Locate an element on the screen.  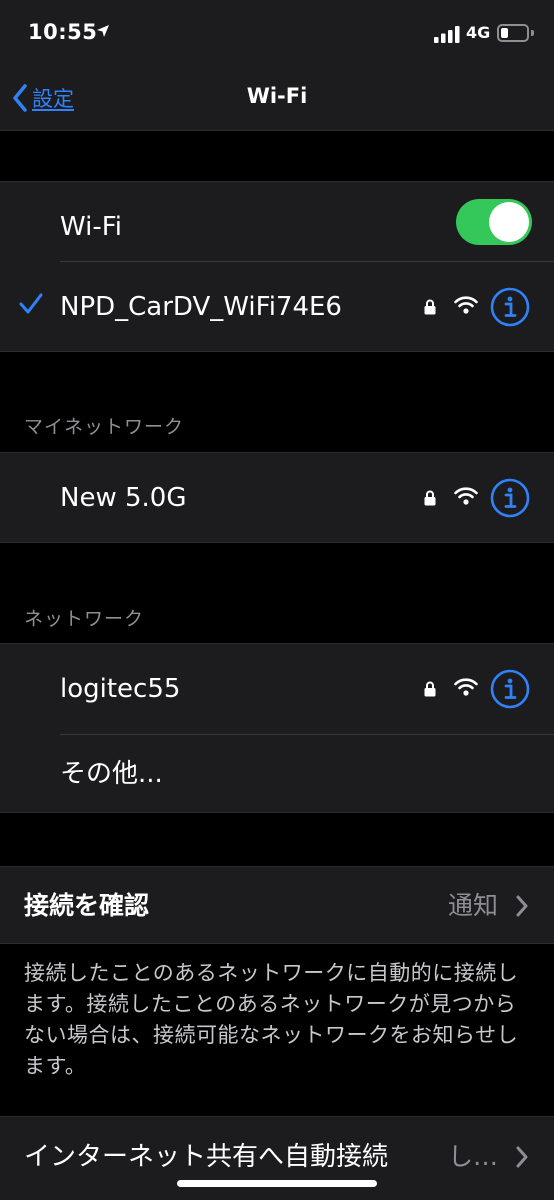
wifi-toggle-switch is located at coordinates (494, 222).